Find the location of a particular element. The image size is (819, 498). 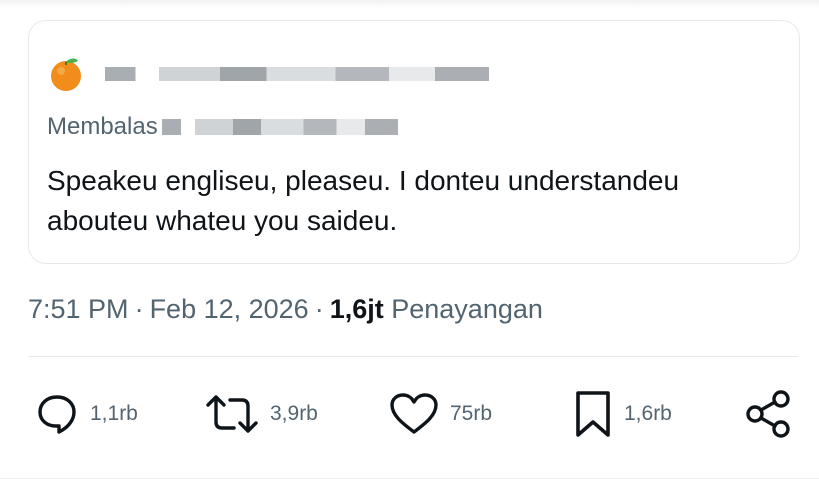

redacted-reply-handle is located at coordinates (279, 127).